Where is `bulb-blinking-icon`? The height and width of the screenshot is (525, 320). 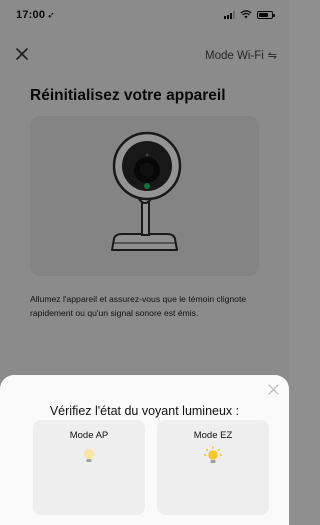
bulb-blinking-icon is located at coordinates (213, 454).